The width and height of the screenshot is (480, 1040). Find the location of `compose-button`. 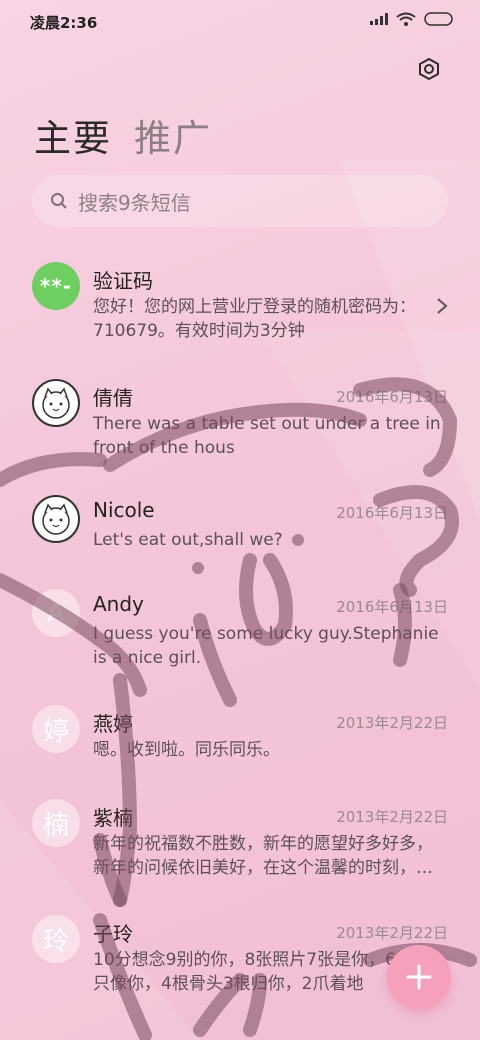

compose-button is located at coordinates (419, 977).